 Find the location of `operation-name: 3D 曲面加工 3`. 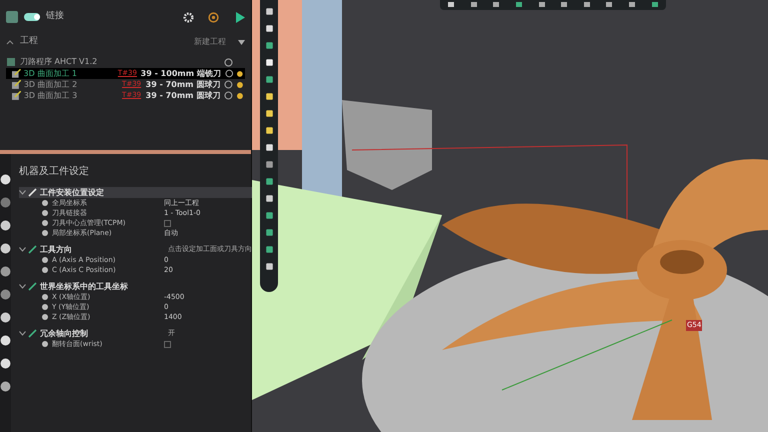

operation-name: 3D 曲面加工 3 is located at coordinates (51, 96).